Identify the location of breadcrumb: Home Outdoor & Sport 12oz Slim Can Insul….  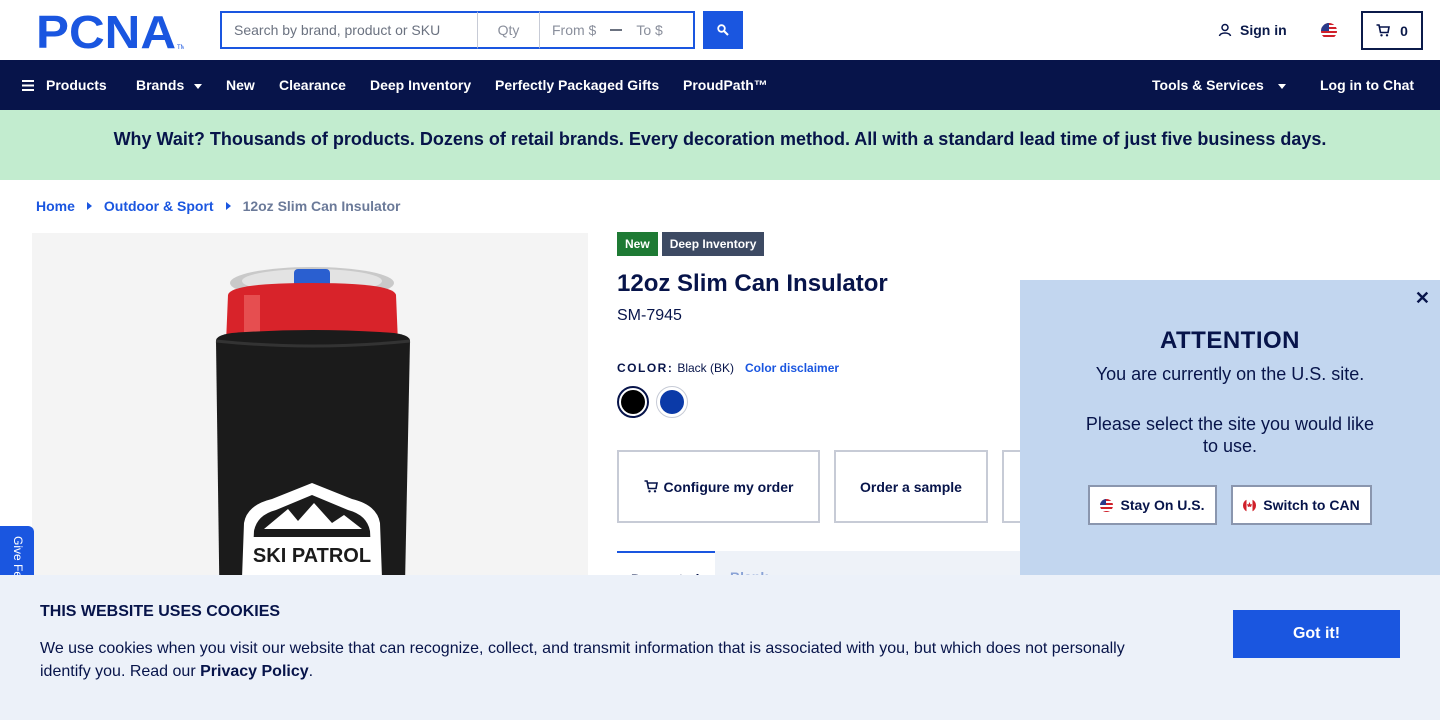
(218, 206).